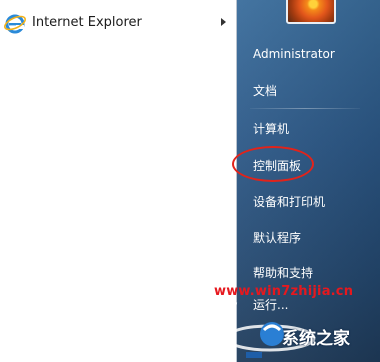 The width and height of the screenshot is (380, 362). I want to click on default-programs-link: 默认程序, so click(277, 237).